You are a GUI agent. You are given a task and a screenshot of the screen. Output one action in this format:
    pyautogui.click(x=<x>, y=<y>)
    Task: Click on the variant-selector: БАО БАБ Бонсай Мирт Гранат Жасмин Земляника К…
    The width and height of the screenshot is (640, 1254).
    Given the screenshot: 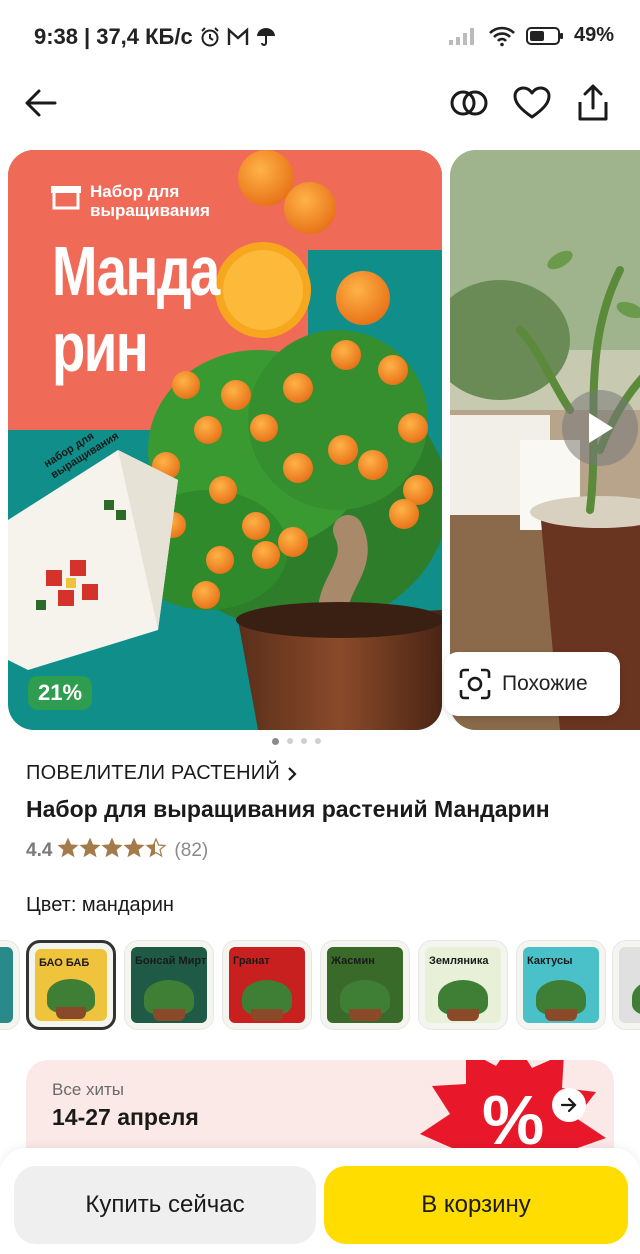 What is the action you would take?
    pyautogui.click(x=320, y=985)
    